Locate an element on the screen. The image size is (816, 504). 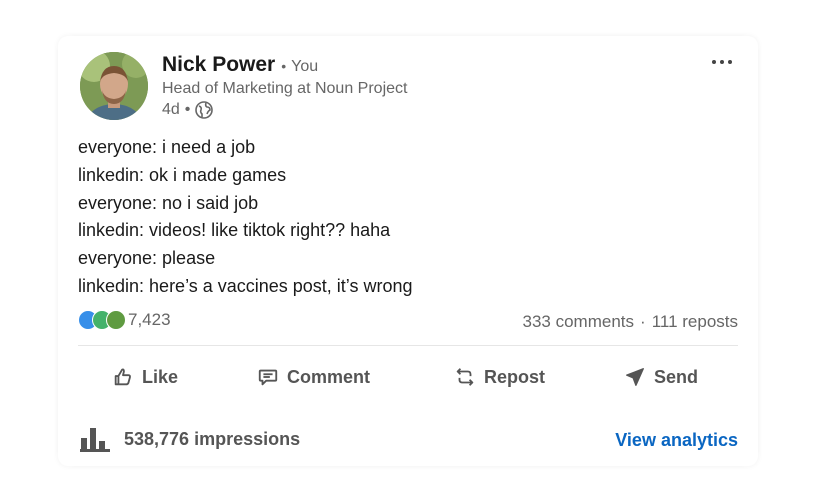
author-headline: Head of Marketing at Noun Project is located at coordinates (285, 88).